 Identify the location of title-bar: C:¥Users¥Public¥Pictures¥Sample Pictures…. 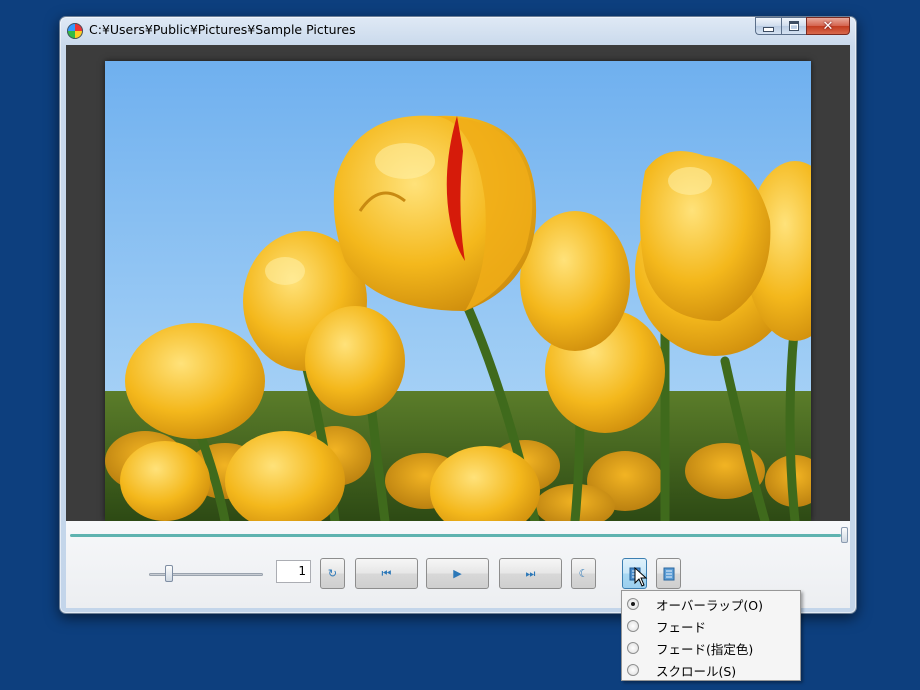
(458, 30).